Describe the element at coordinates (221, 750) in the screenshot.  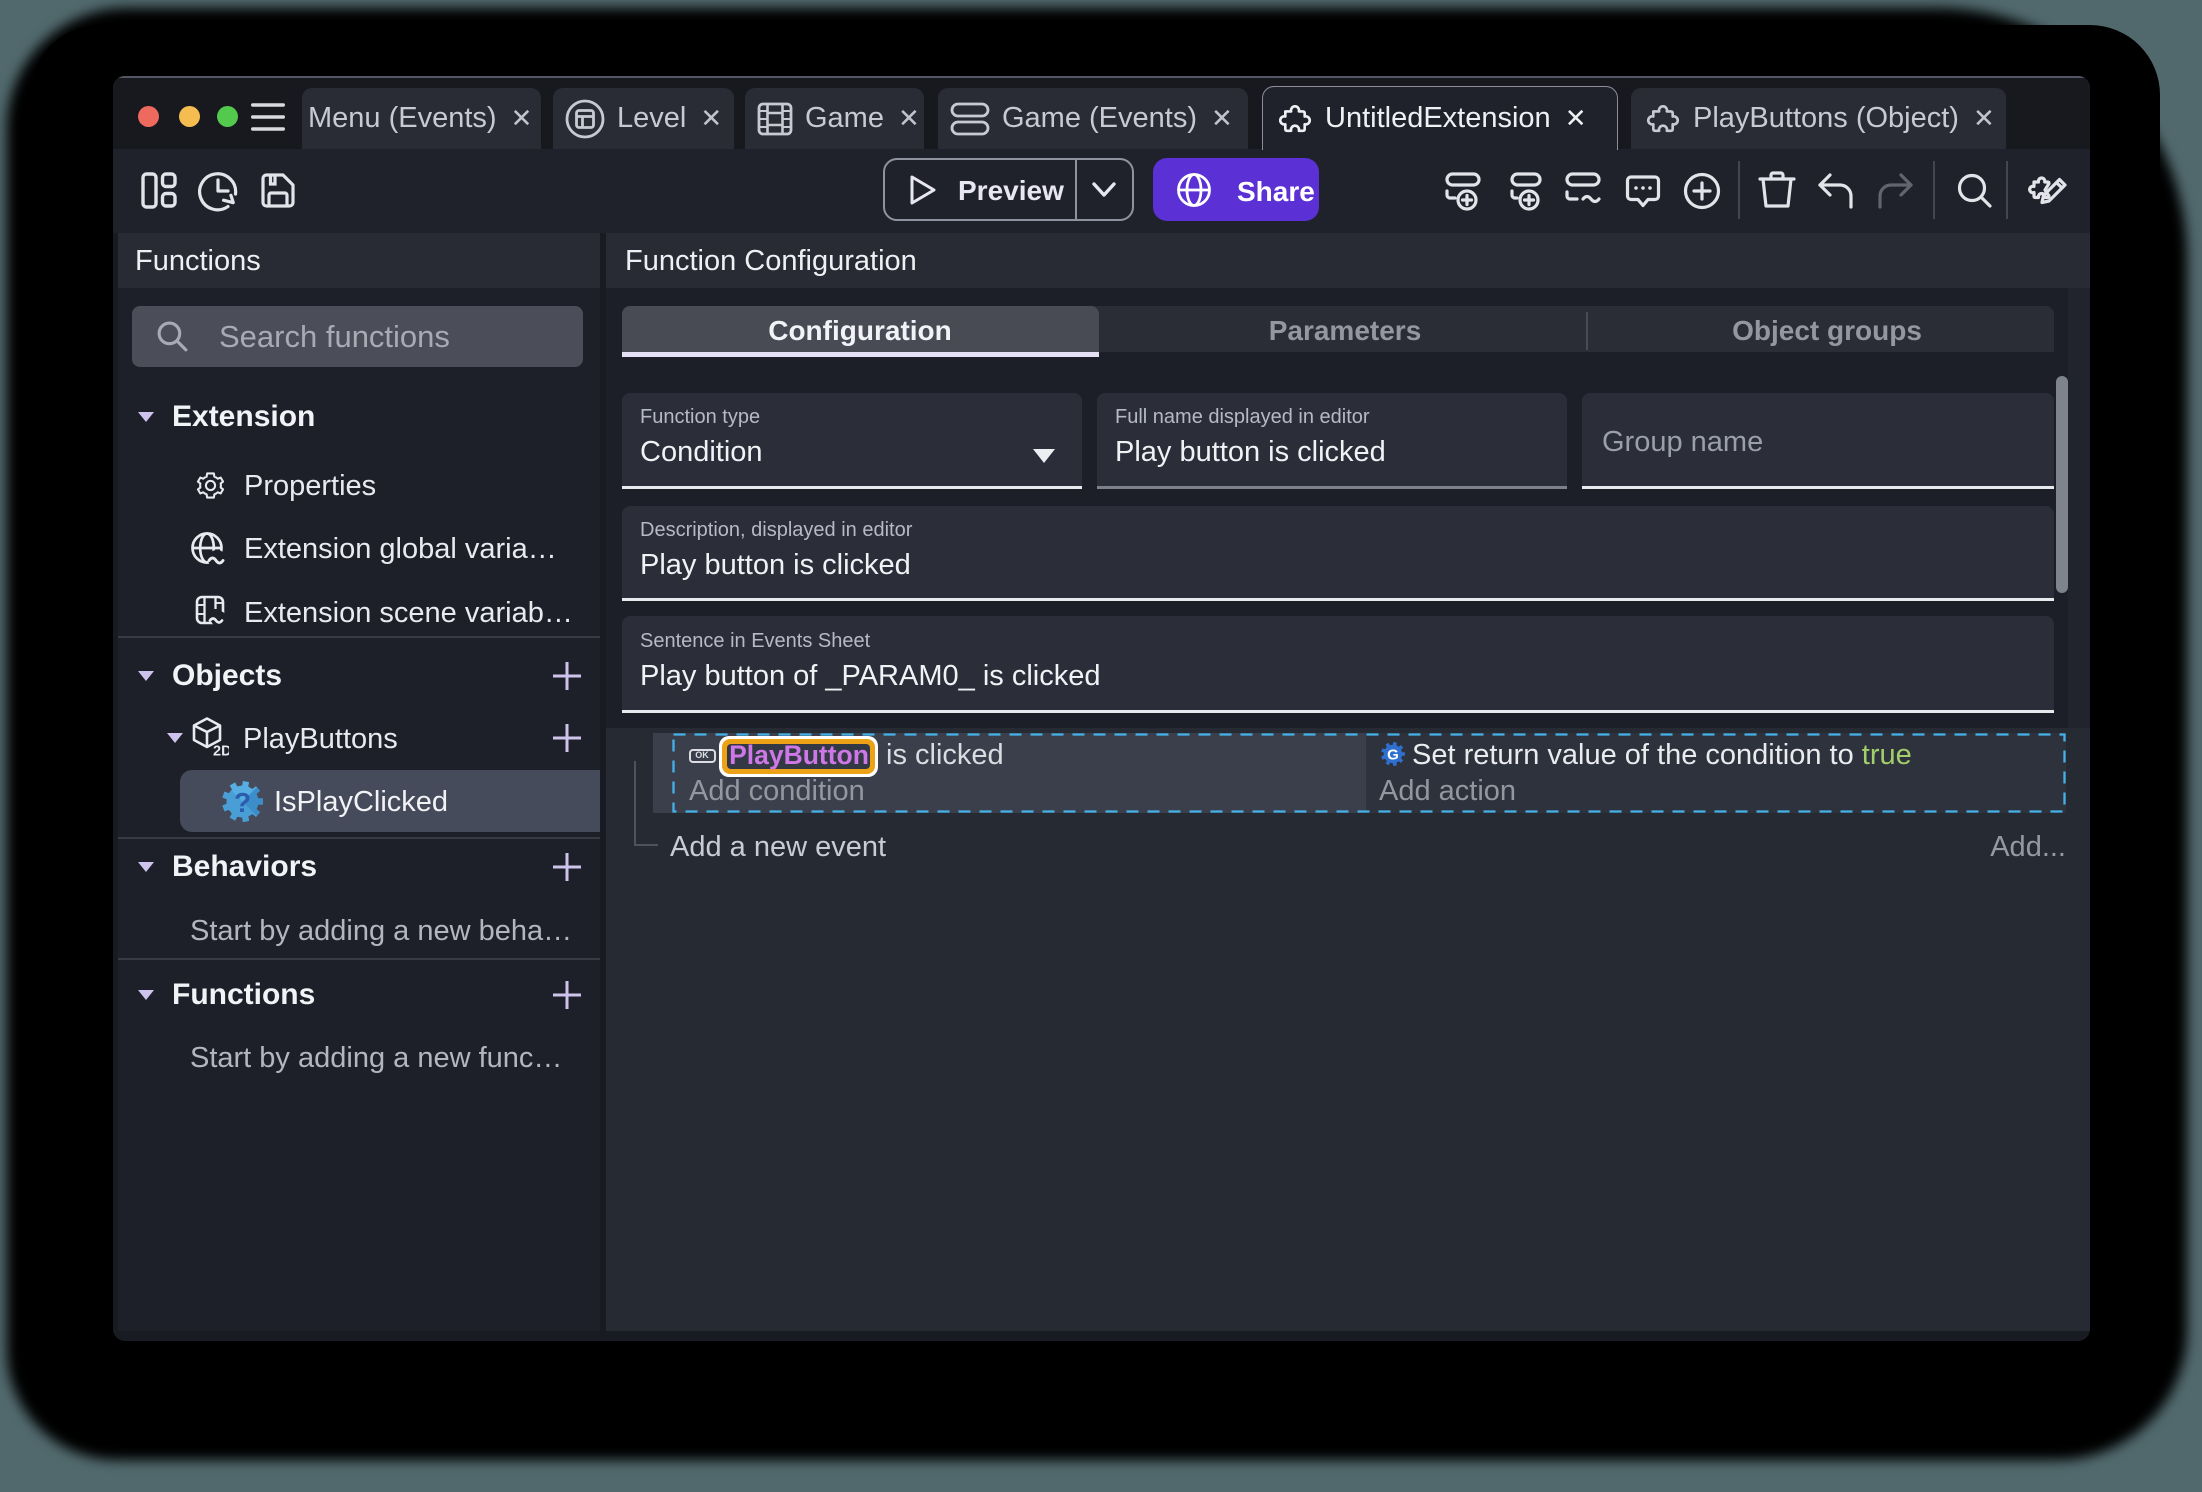
I see `svg-text: 2D` at that location.